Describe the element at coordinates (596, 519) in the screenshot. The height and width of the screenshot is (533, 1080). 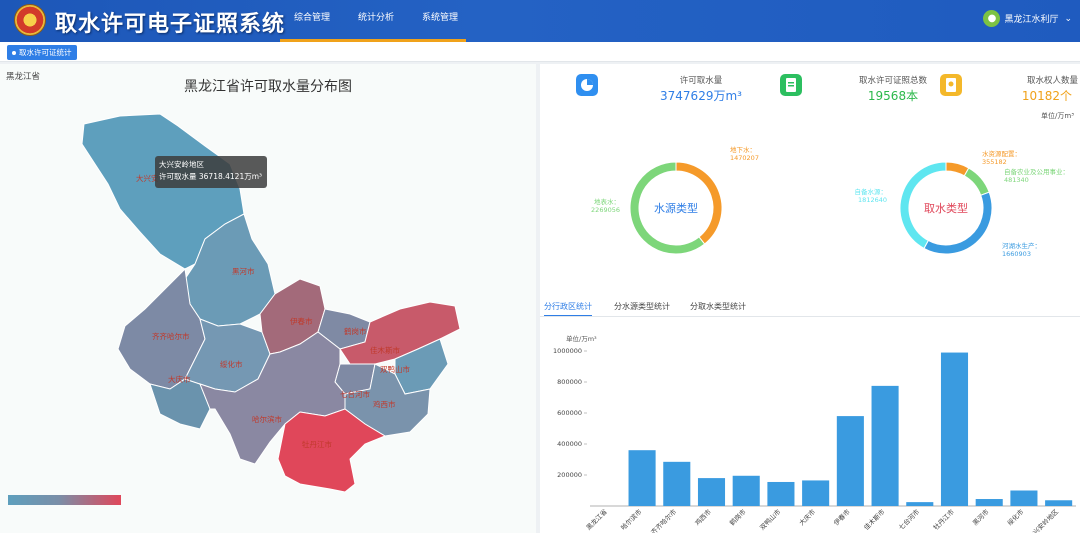
I see `x-tick-label: 黑龙江省` at that location.